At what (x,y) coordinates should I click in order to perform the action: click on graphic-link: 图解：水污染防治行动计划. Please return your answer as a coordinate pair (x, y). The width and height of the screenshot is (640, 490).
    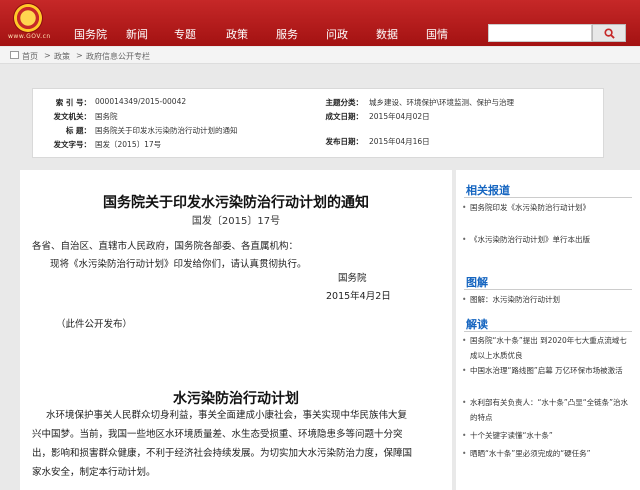
    Looking at the image, I should click on (546, 299).